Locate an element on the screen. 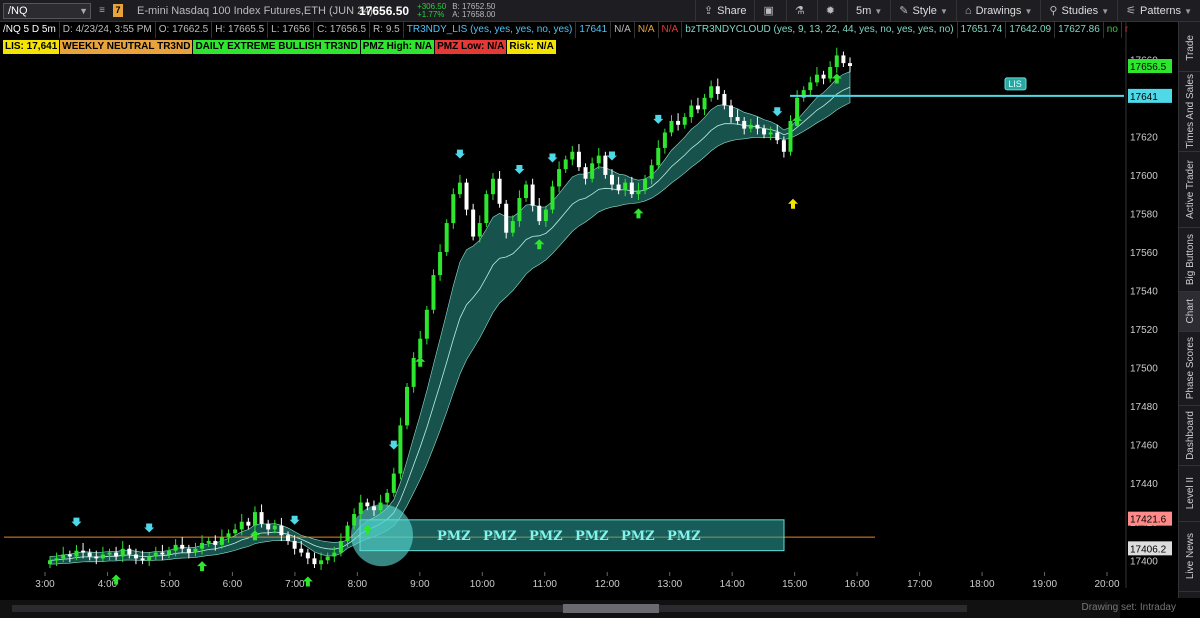 This screenshot has width=1200, height=618. tab-label: Level II is located at coordinates (1190, 493).